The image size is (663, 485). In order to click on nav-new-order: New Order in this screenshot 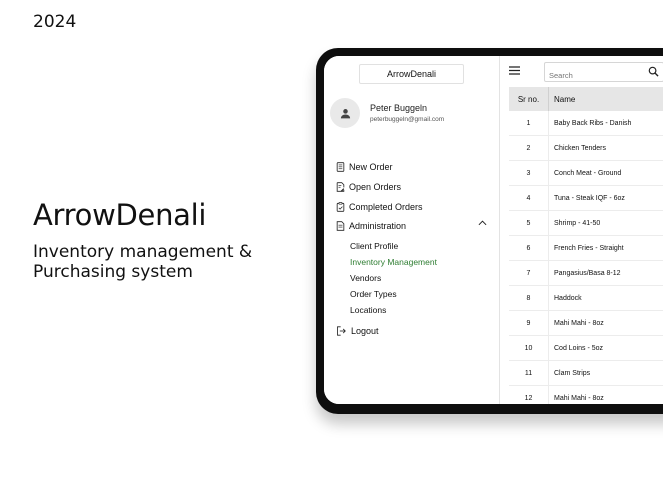, I will do `click(364, 167)`.